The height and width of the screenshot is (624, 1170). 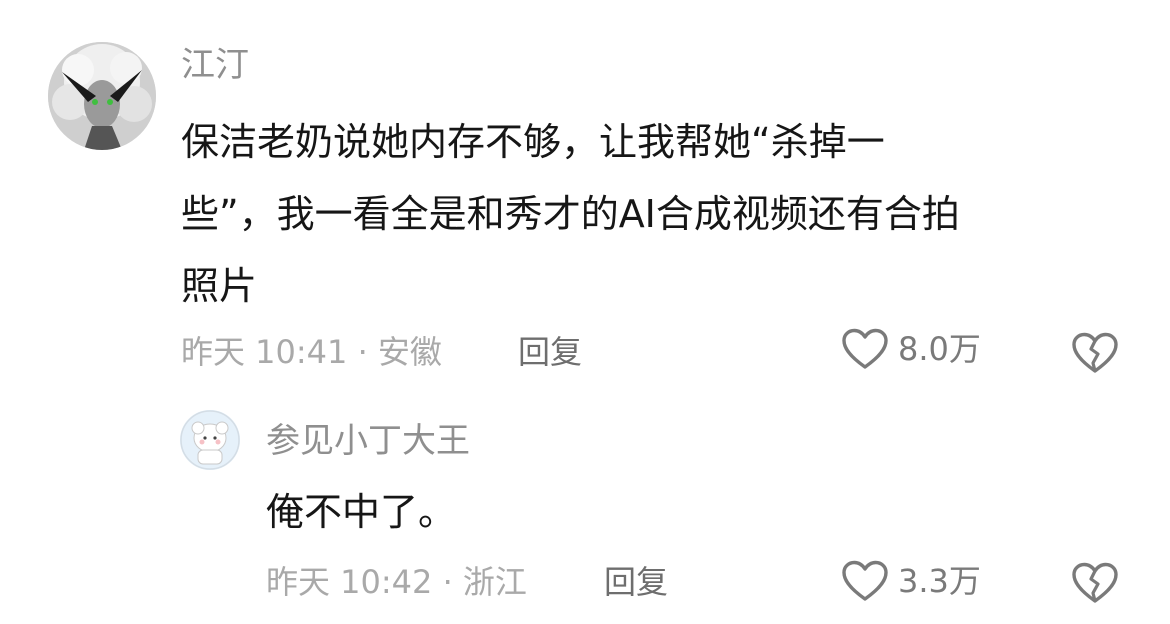 I want to click on comment-text-line: 保洁老奶说她内存不够，让我帮她“杀掉一, so click(x=533, y=142).